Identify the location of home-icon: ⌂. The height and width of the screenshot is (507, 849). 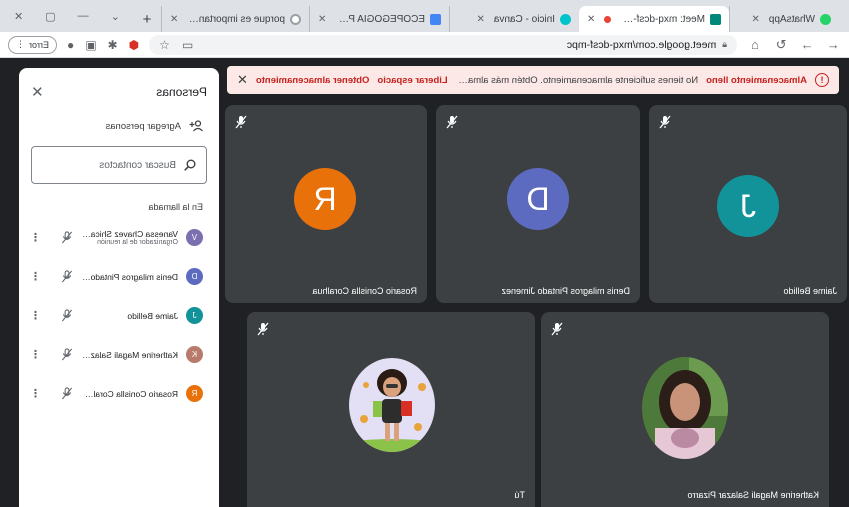
(755, 44).